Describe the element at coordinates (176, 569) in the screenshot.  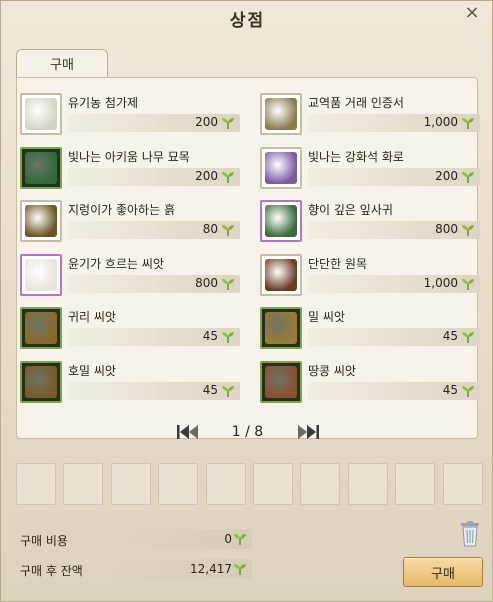
I see `balance-after-field: 12,417` at that location.